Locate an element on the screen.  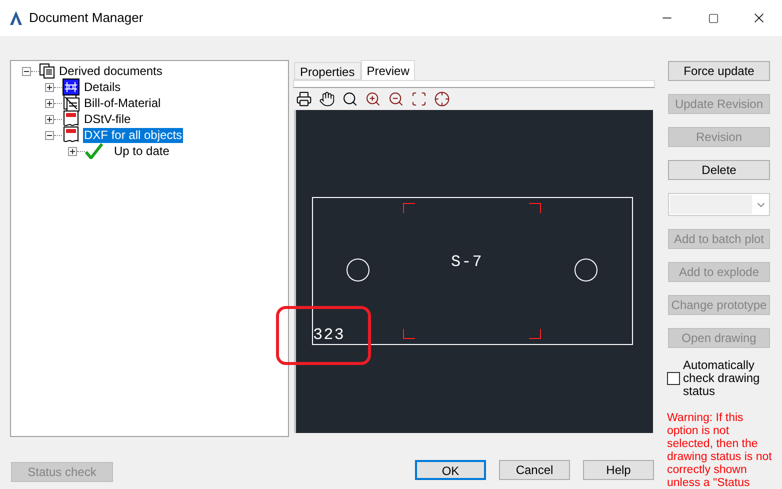
checkbox-label: Automatically check drawing status is located at coordinates (722, 378).